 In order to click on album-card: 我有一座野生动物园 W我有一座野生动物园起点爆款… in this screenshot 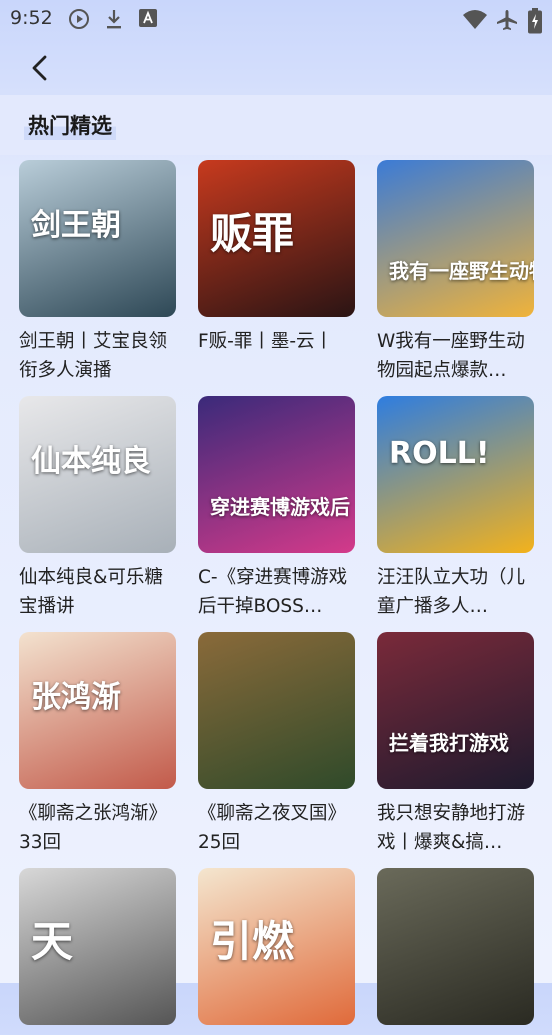, I will do `click(455, 272)`.